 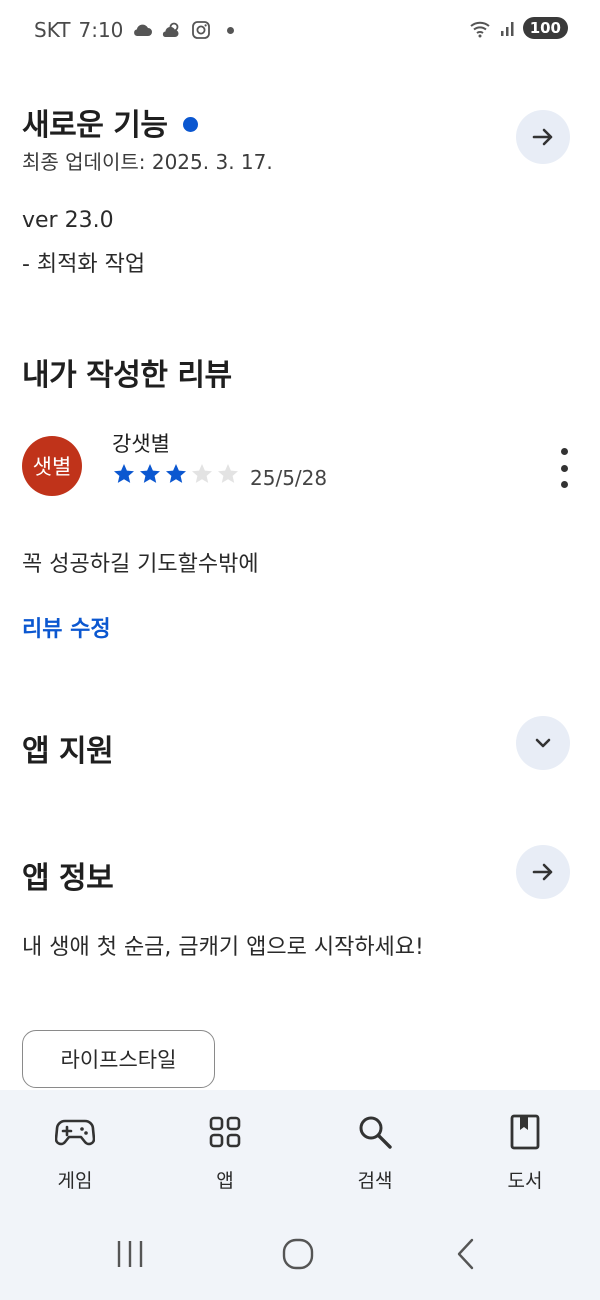 I want to click on back-icon, so click(x=465, y=1254).